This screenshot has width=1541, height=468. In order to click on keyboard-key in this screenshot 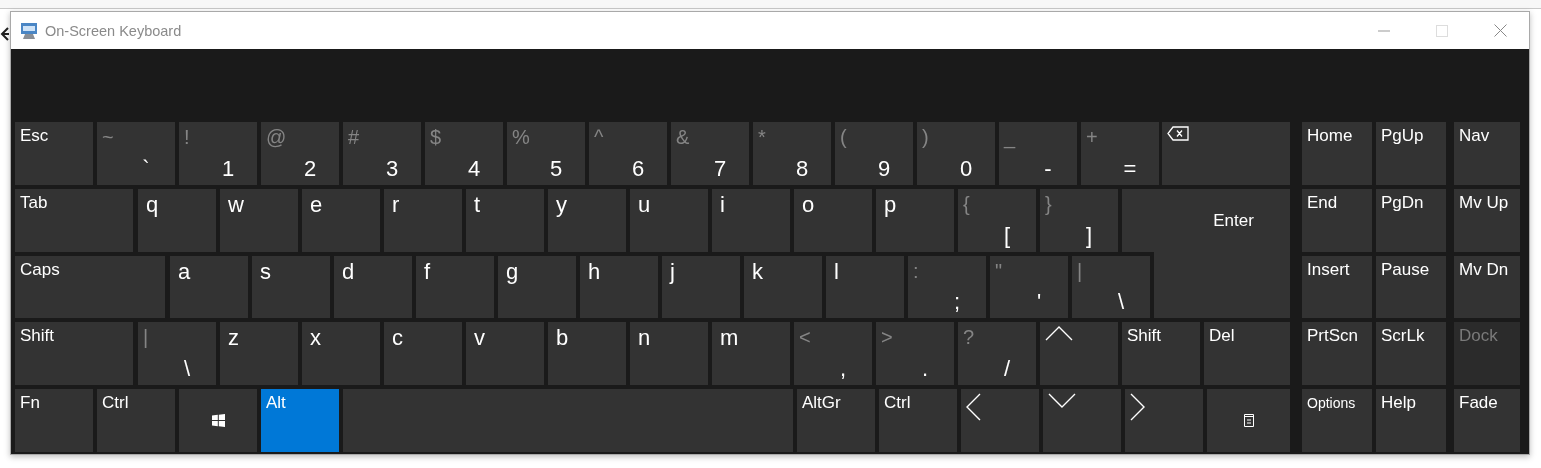, I will do `click(218, 420)`.